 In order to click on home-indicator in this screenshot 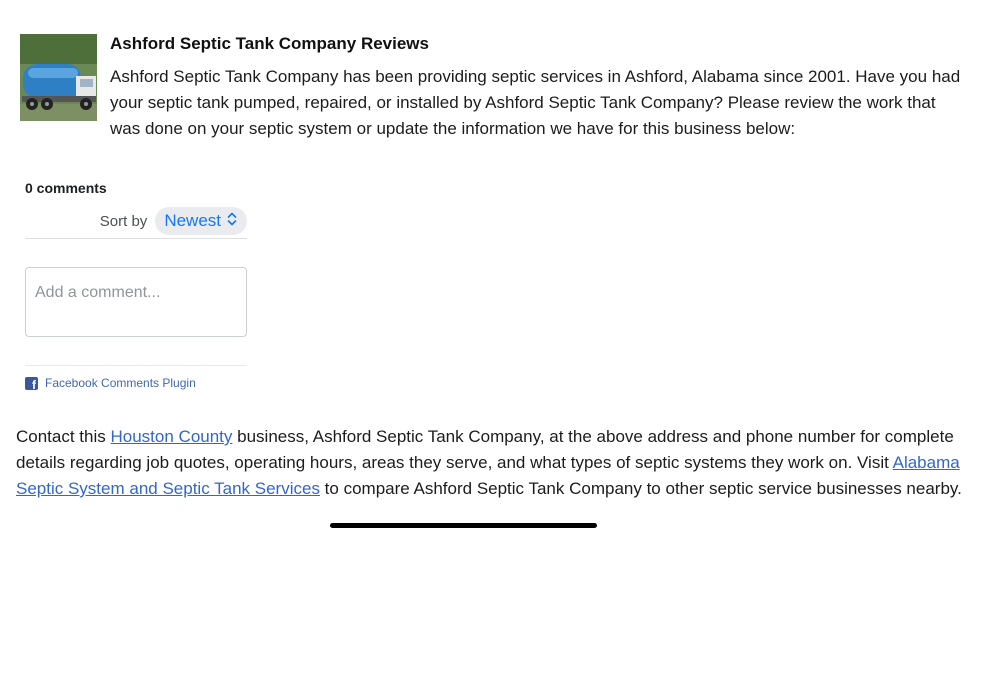, I will do `click(463, 525)`.